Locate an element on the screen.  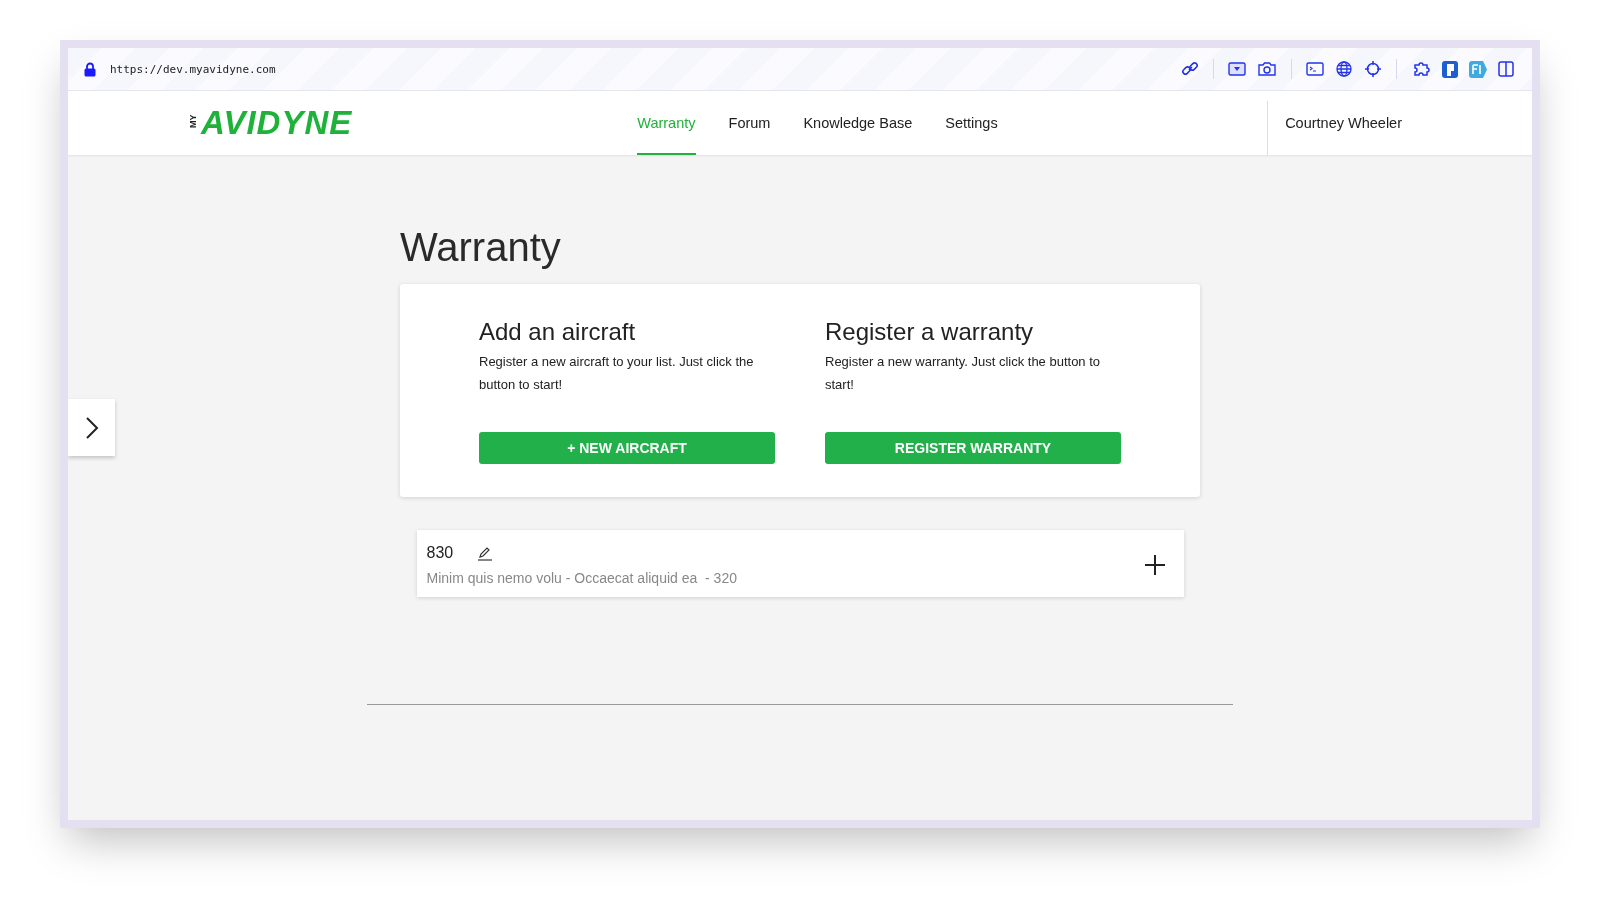
url-text: https://dev.myavidyne.com is located at coordinates (193, 69).